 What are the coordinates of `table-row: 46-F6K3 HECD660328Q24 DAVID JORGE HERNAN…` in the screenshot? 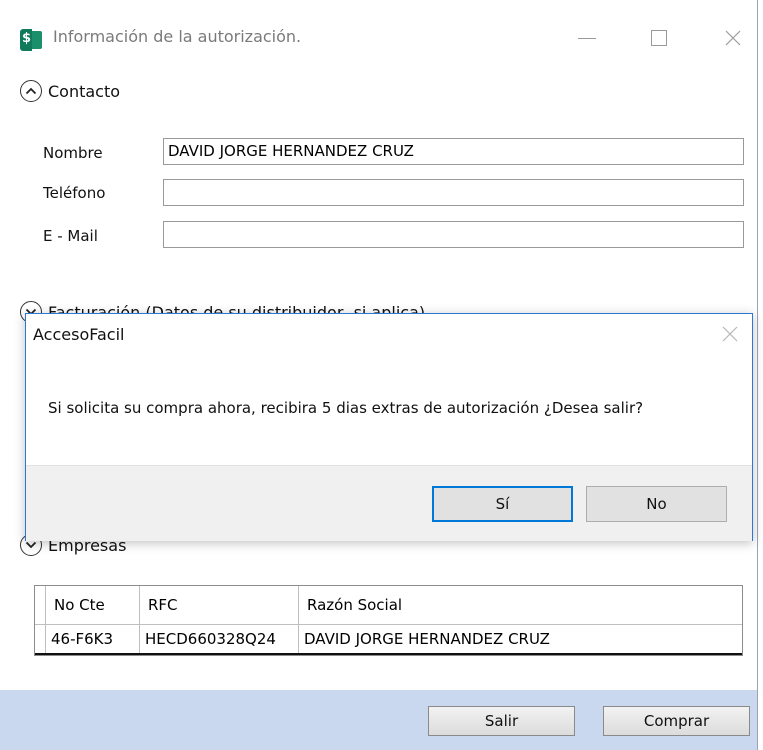 It's located at (388, 639).